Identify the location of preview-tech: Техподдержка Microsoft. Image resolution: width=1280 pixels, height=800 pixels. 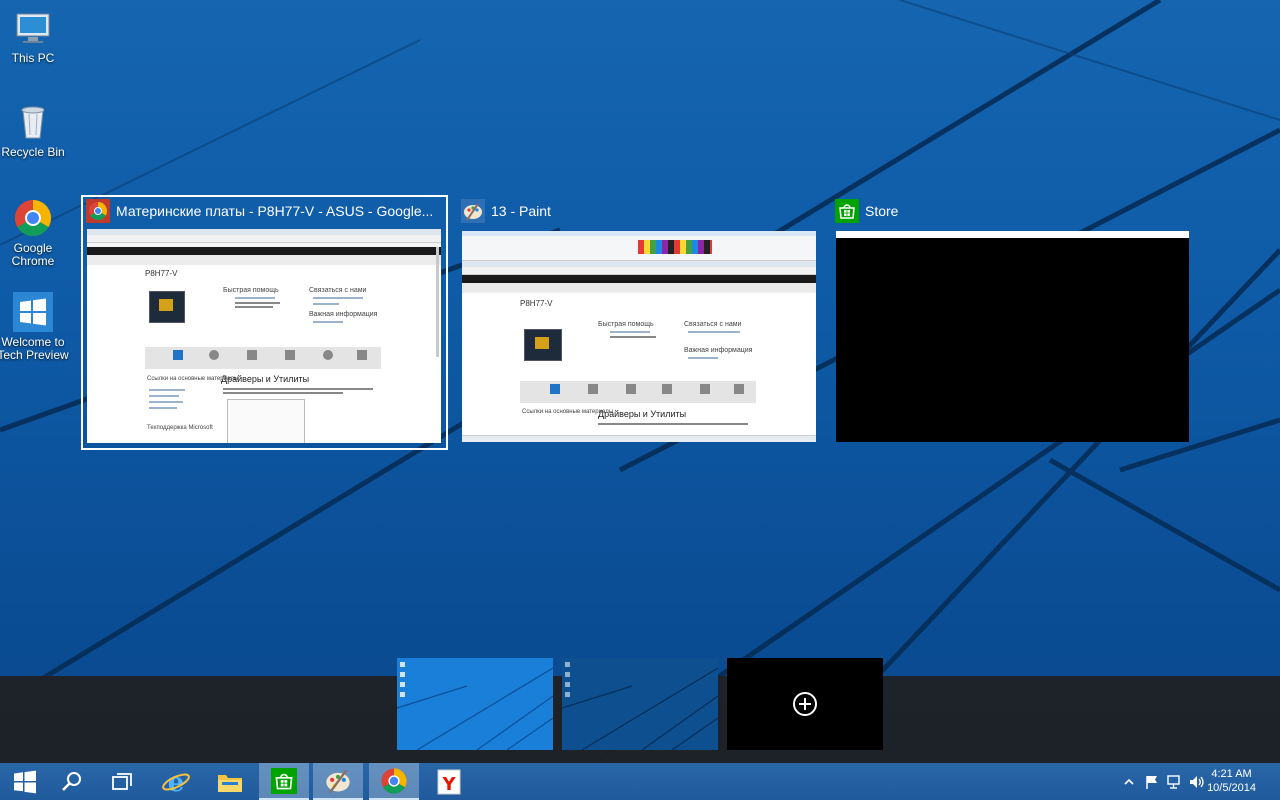
(180, 428).